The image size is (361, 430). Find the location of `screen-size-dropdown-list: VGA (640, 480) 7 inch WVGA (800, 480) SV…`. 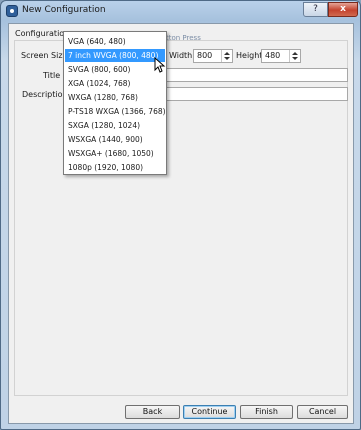

screen-size-dropdown-list: VGA (640, 480) 7 inch WVGA (800, 480) SV… is located at coordinates (115, 103).